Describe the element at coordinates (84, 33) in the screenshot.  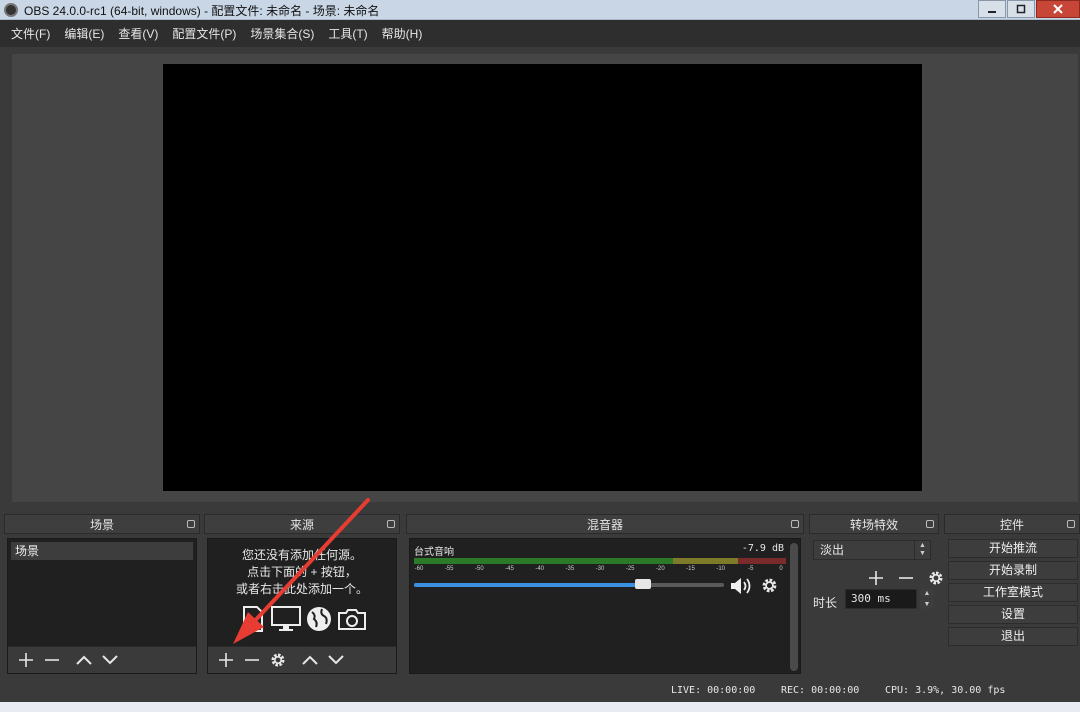
I see `menu-edit: 编辑(E)` at that location.